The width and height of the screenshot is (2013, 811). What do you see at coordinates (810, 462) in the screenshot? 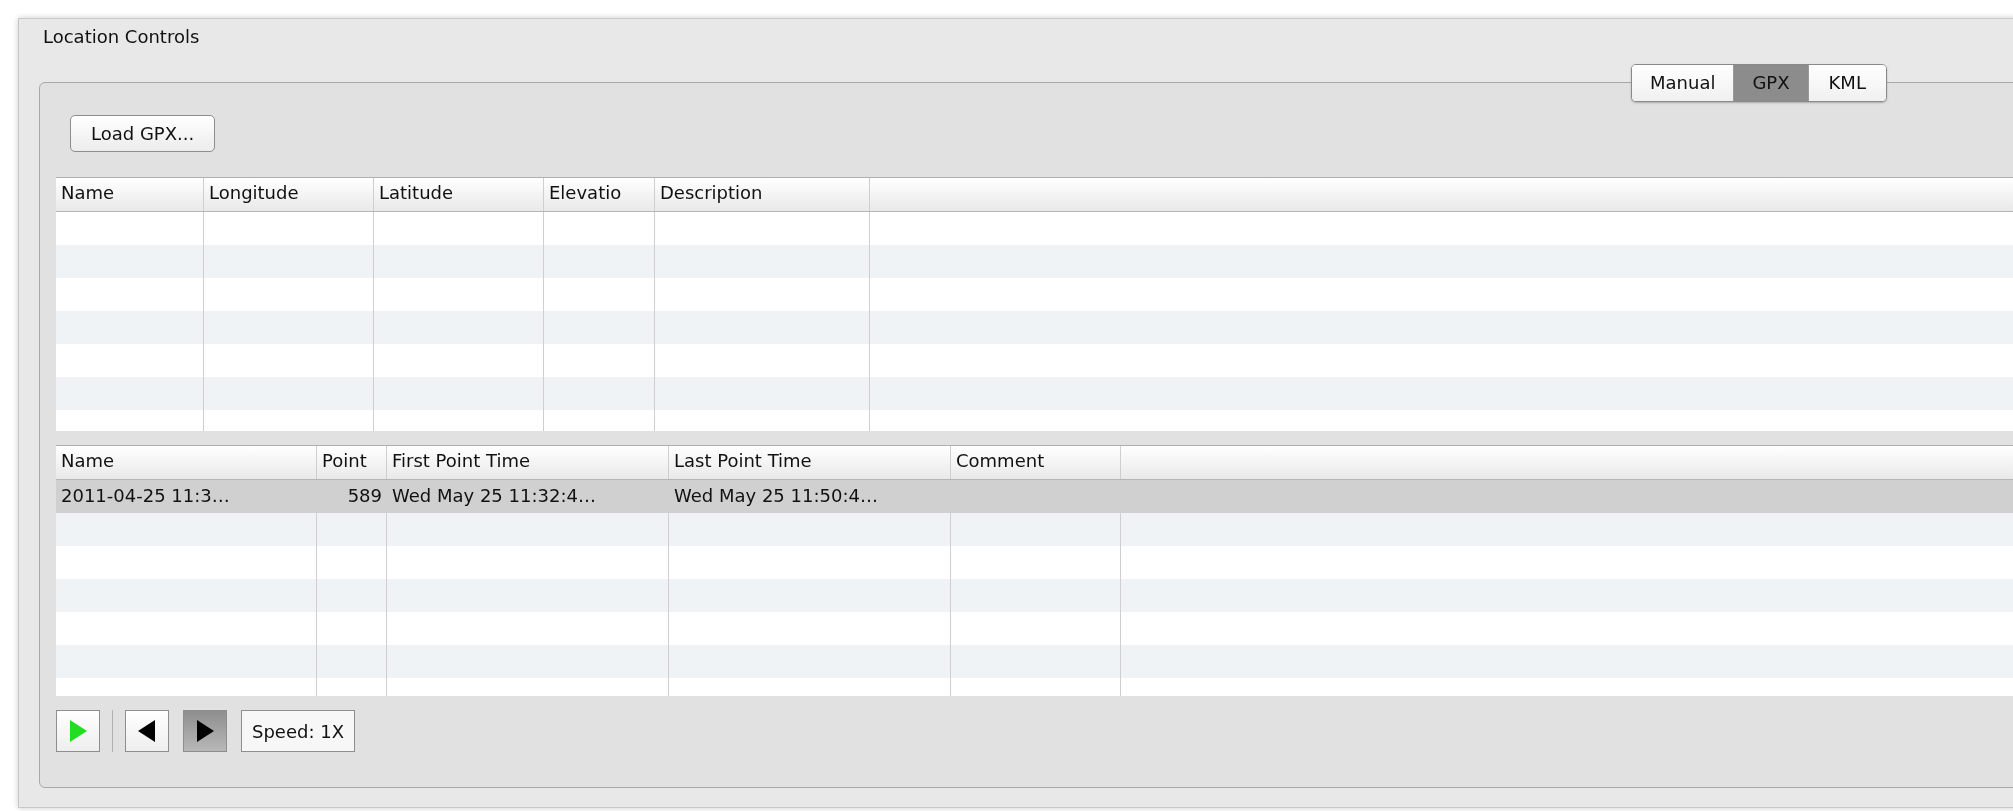
I see `column-header: Last Point Time` at bounding box center [810, 462].